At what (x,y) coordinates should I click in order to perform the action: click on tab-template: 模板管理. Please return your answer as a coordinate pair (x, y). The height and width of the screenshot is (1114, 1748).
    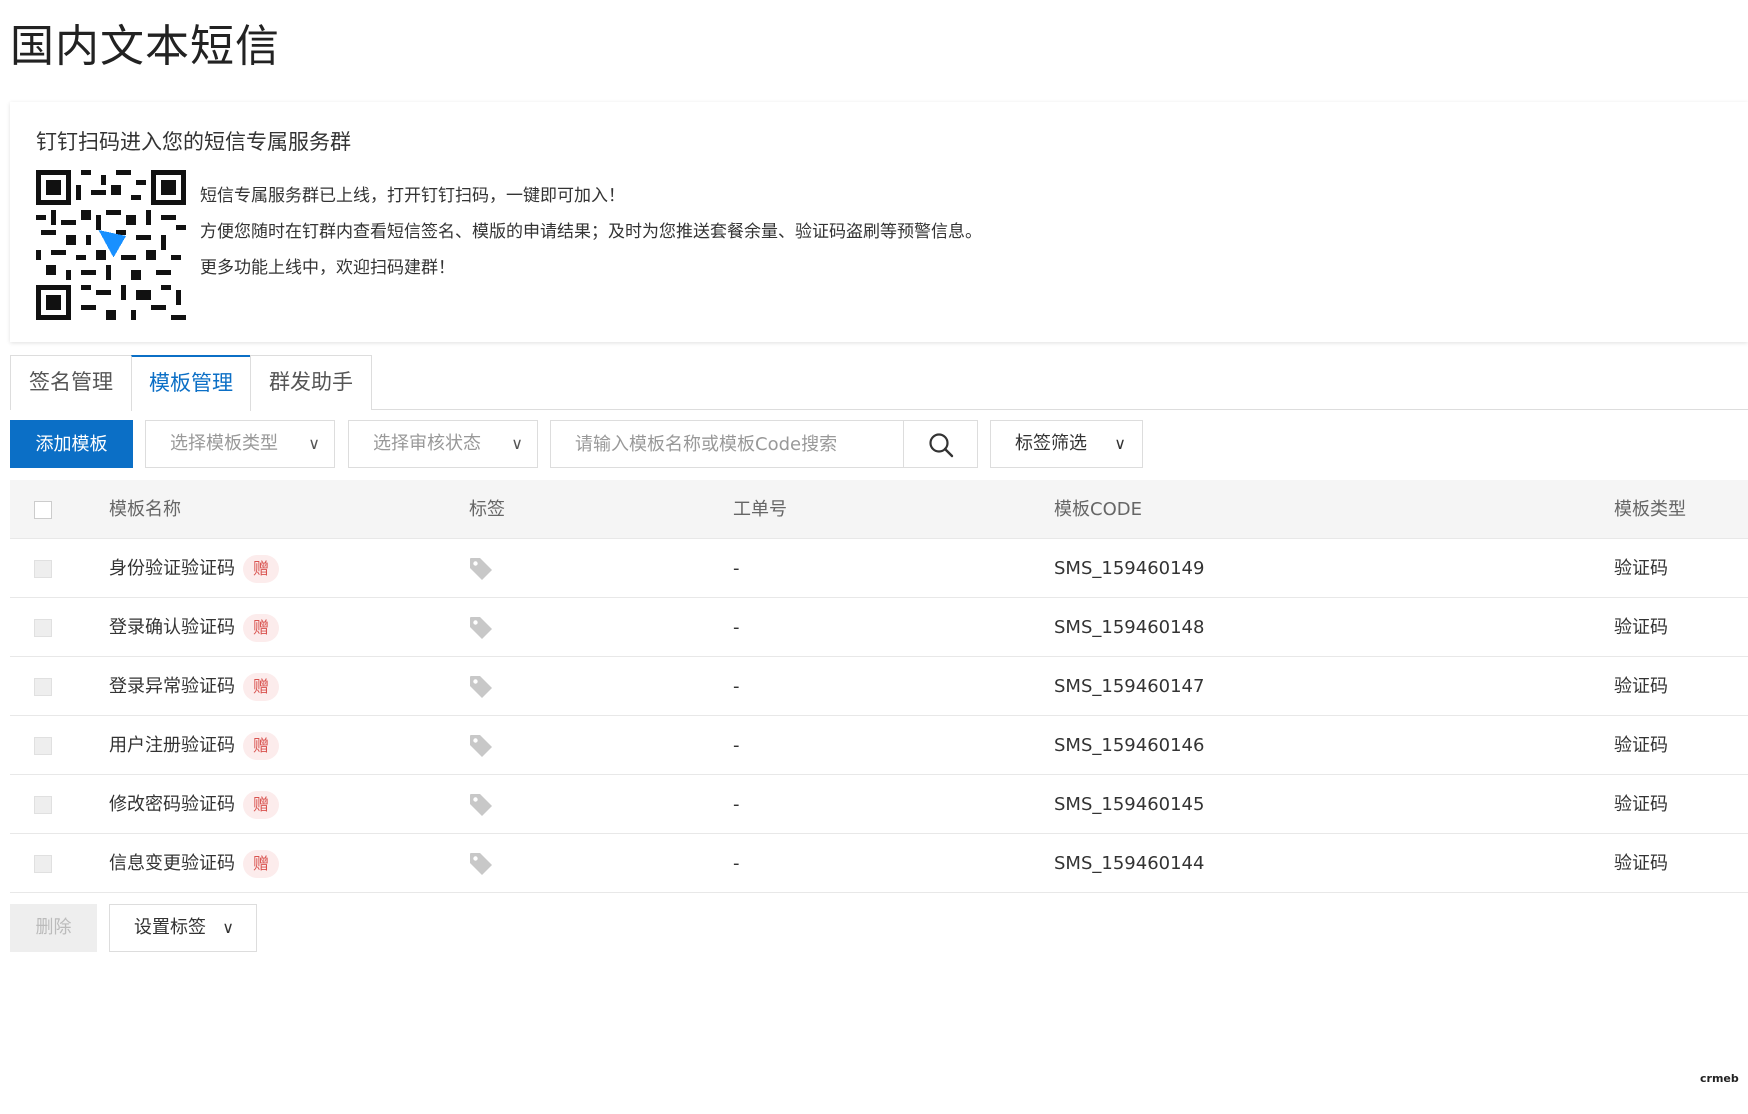
    Looking at the image, I should click on (191, 383).